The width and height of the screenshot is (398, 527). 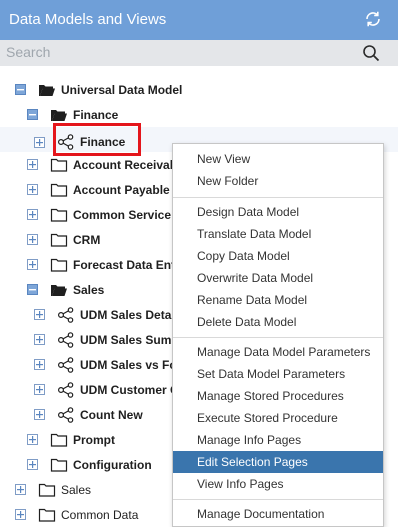 I want to click on panel-title: Data Models and Views, so click(x=88, y=19).